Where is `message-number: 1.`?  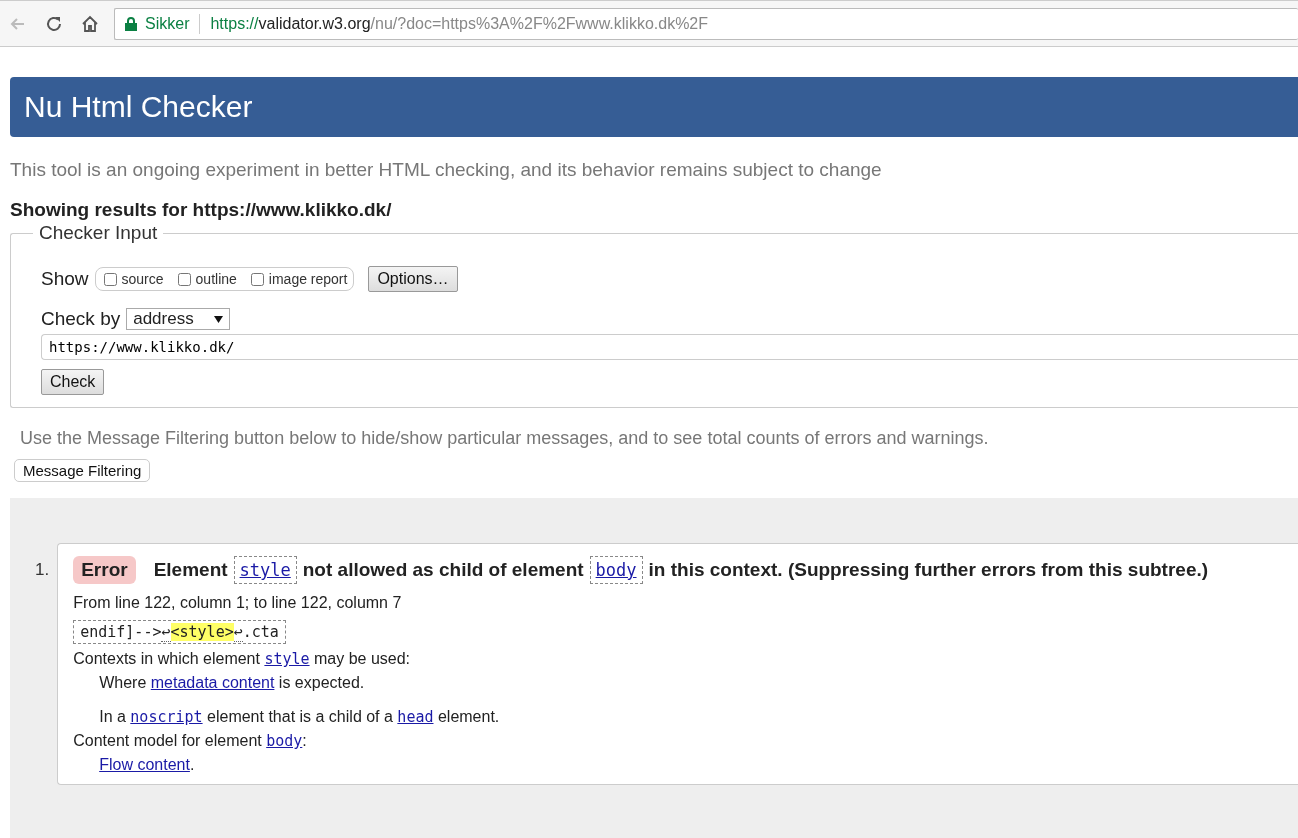 message-number: 1. is located at coordinates (42, 570).